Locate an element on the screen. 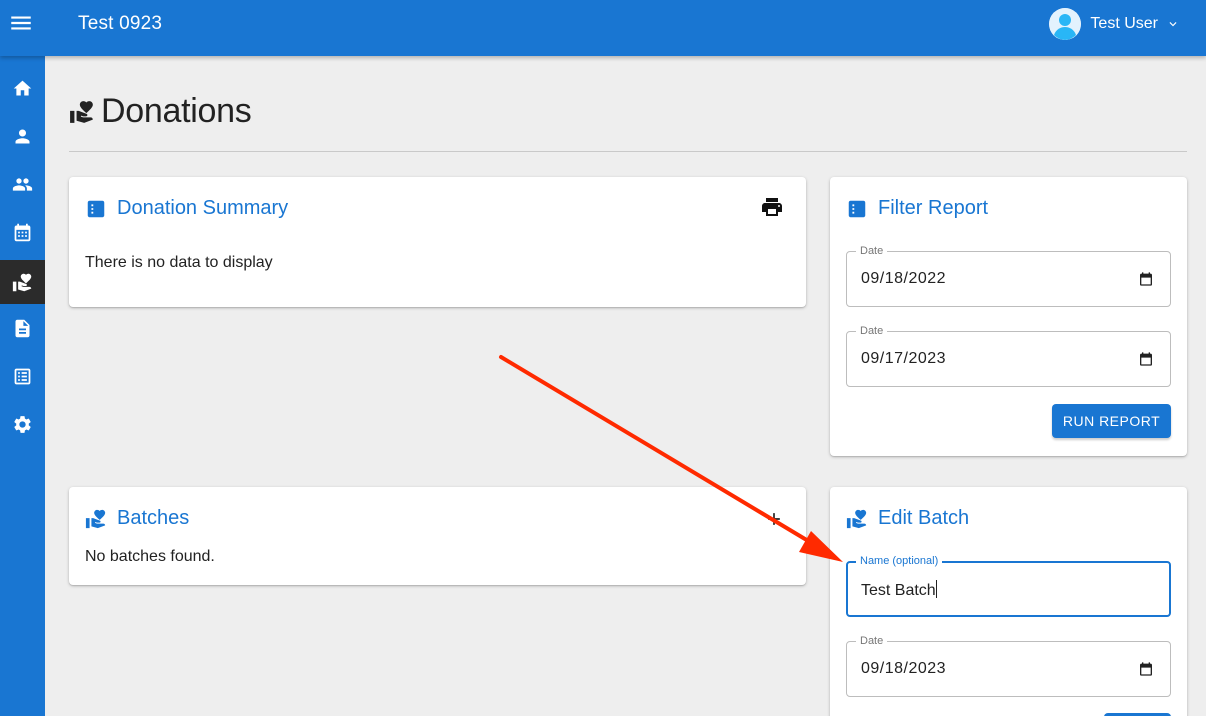  batch-date-label: Date is located at coordinates (872, 641).